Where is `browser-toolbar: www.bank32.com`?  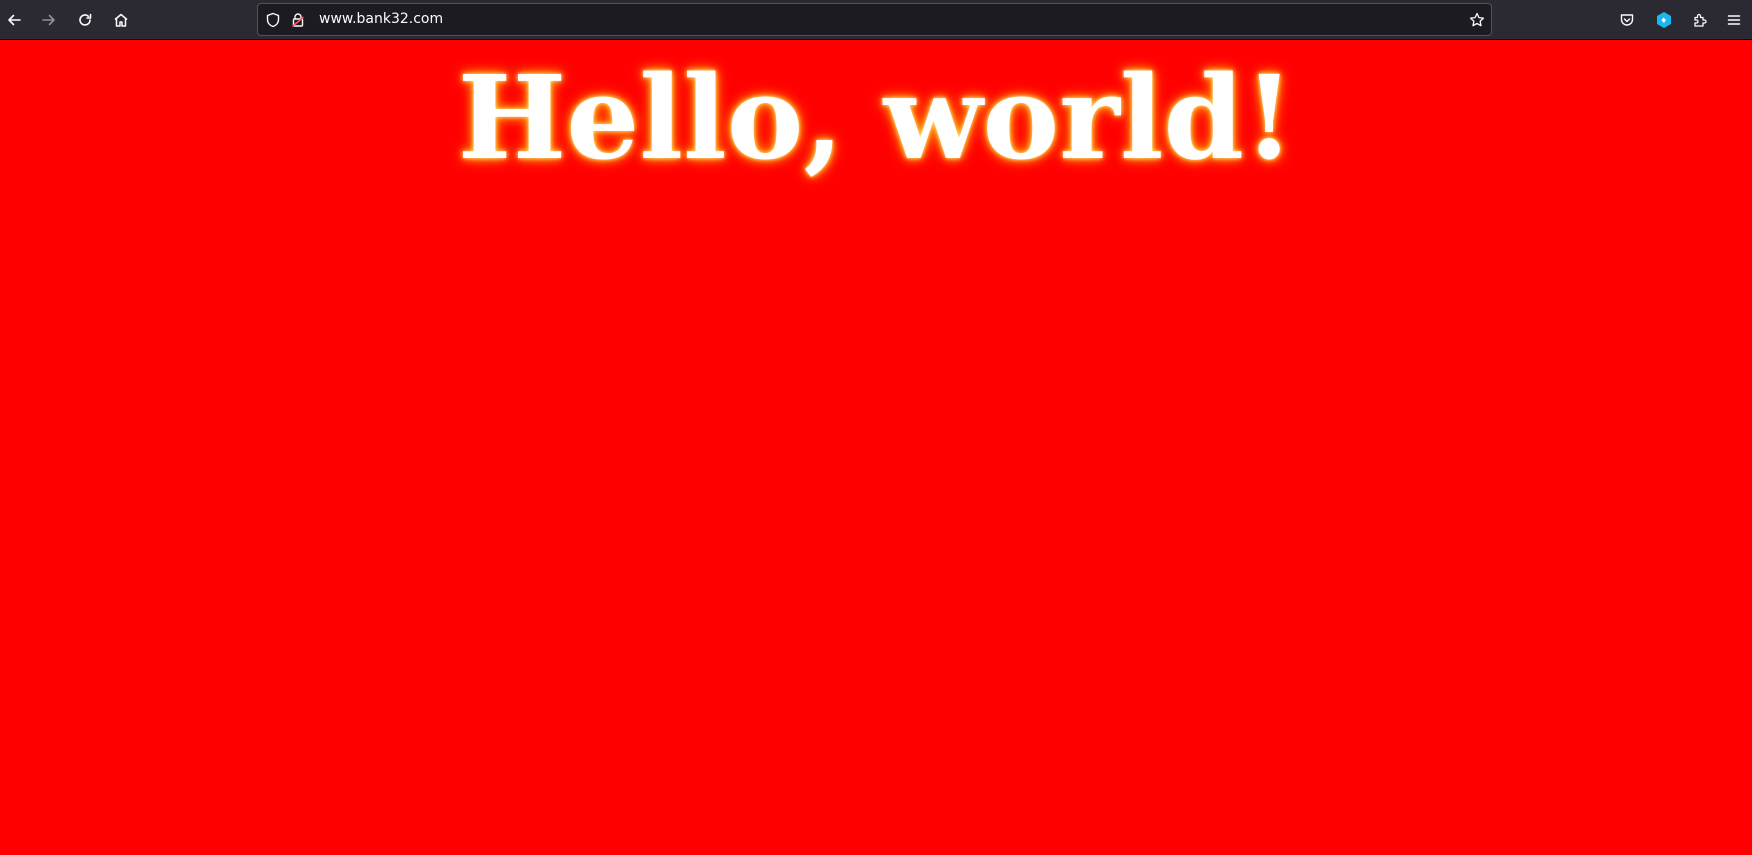 browser-toolbar: www.bank32.com is located at coordinates (876, 20).